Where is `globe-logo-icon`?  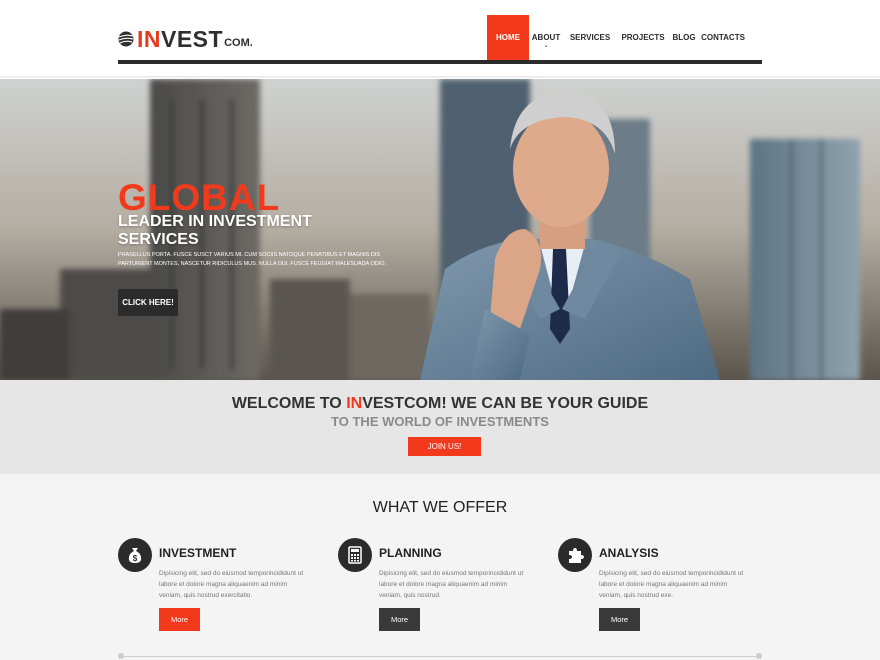 globe-logo-icon is located at coordinates (126, 39).